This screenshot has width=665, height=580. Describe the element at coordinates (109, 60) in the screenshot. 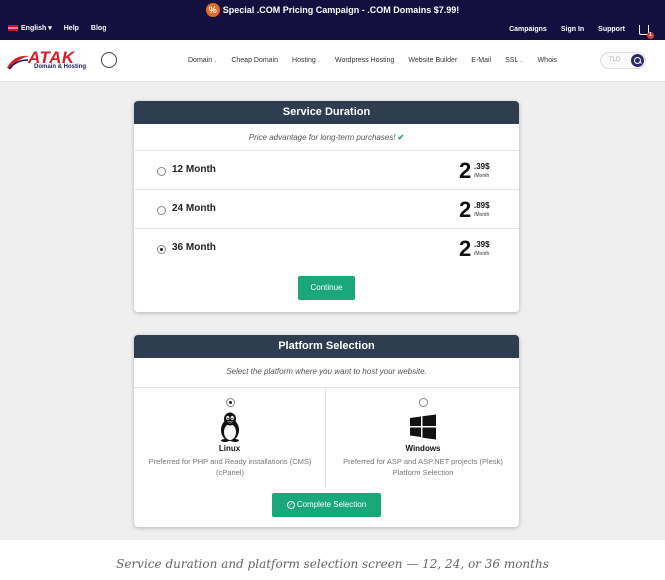

I see `clock-icon` at that location.